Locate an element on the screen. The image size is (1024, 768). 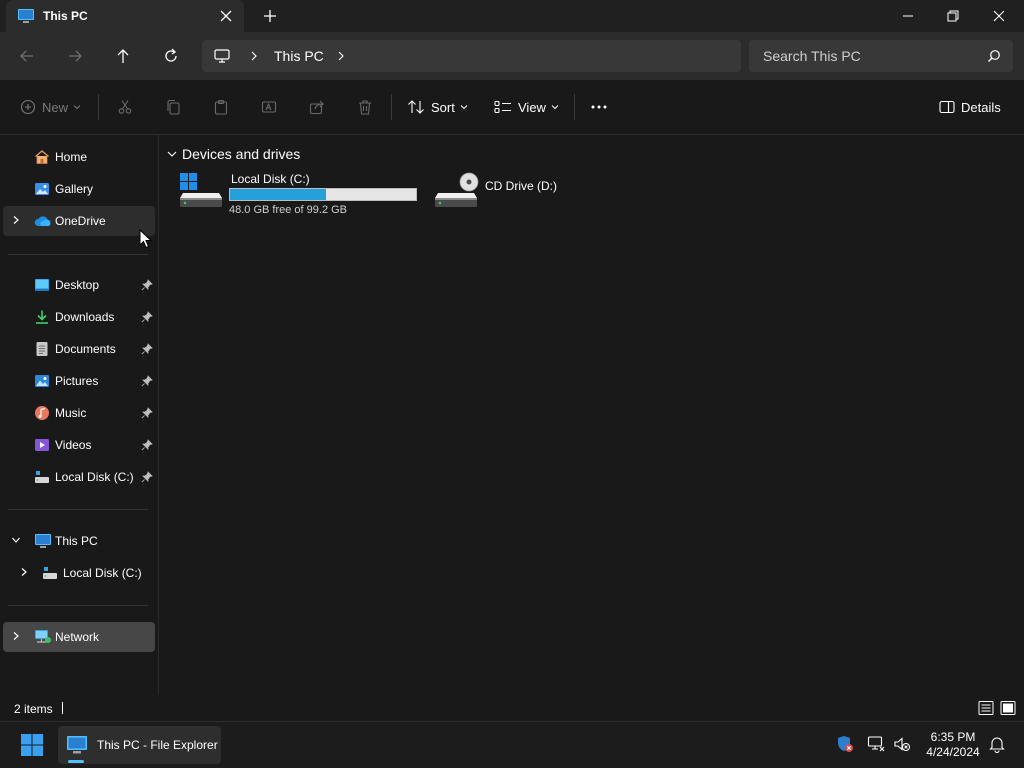
refresh-icon is located at coordinates (171, 55).